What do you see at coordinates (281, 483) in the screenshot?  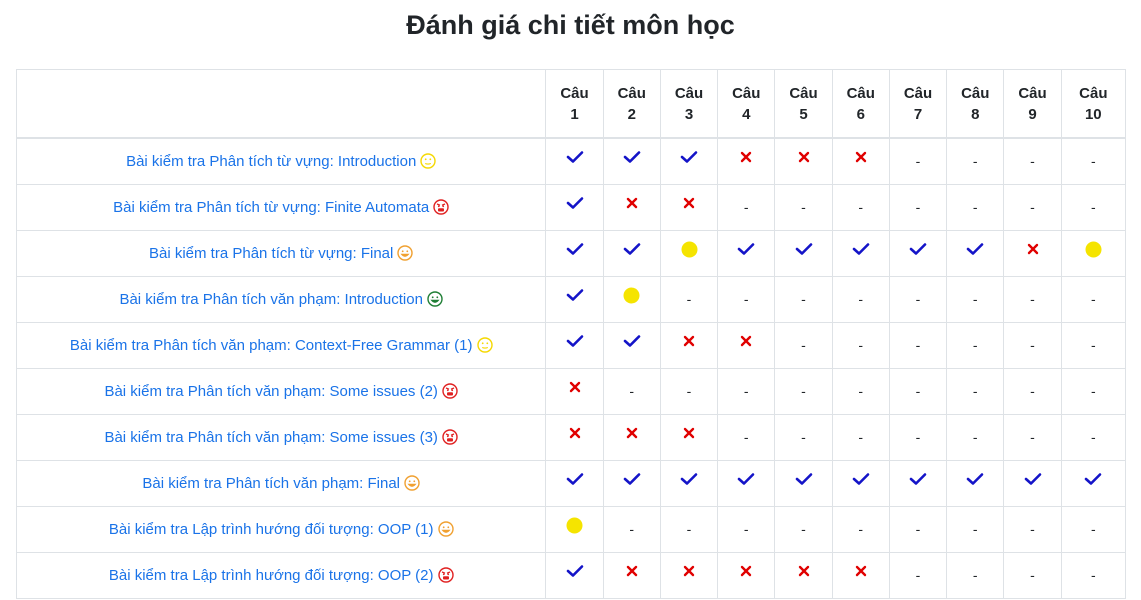 I see `test-link: Bài kiểm tra Phân tích văn phạm: Final` at bounding box center [281, 483].